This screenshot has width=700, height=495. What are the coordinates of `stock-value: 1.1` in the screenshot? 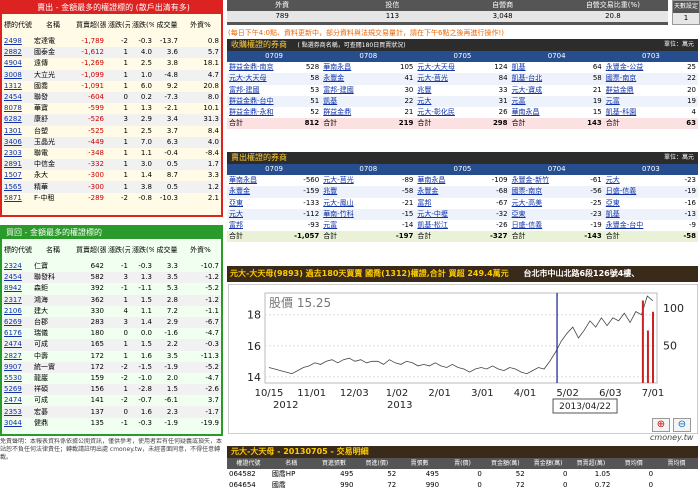 It's located at (146, 310).